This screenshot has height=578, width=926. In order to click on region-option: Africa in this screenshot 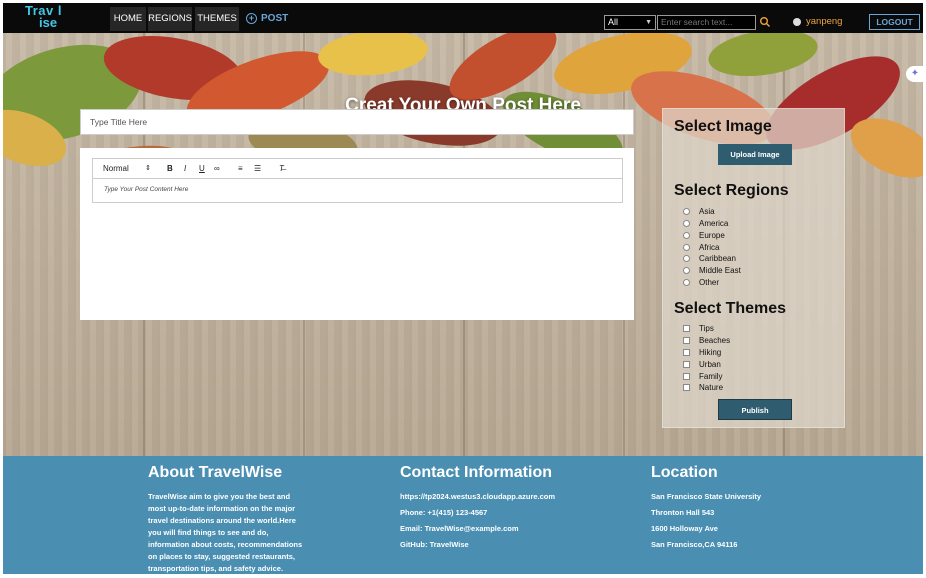, I will do `click(701, 247)`.